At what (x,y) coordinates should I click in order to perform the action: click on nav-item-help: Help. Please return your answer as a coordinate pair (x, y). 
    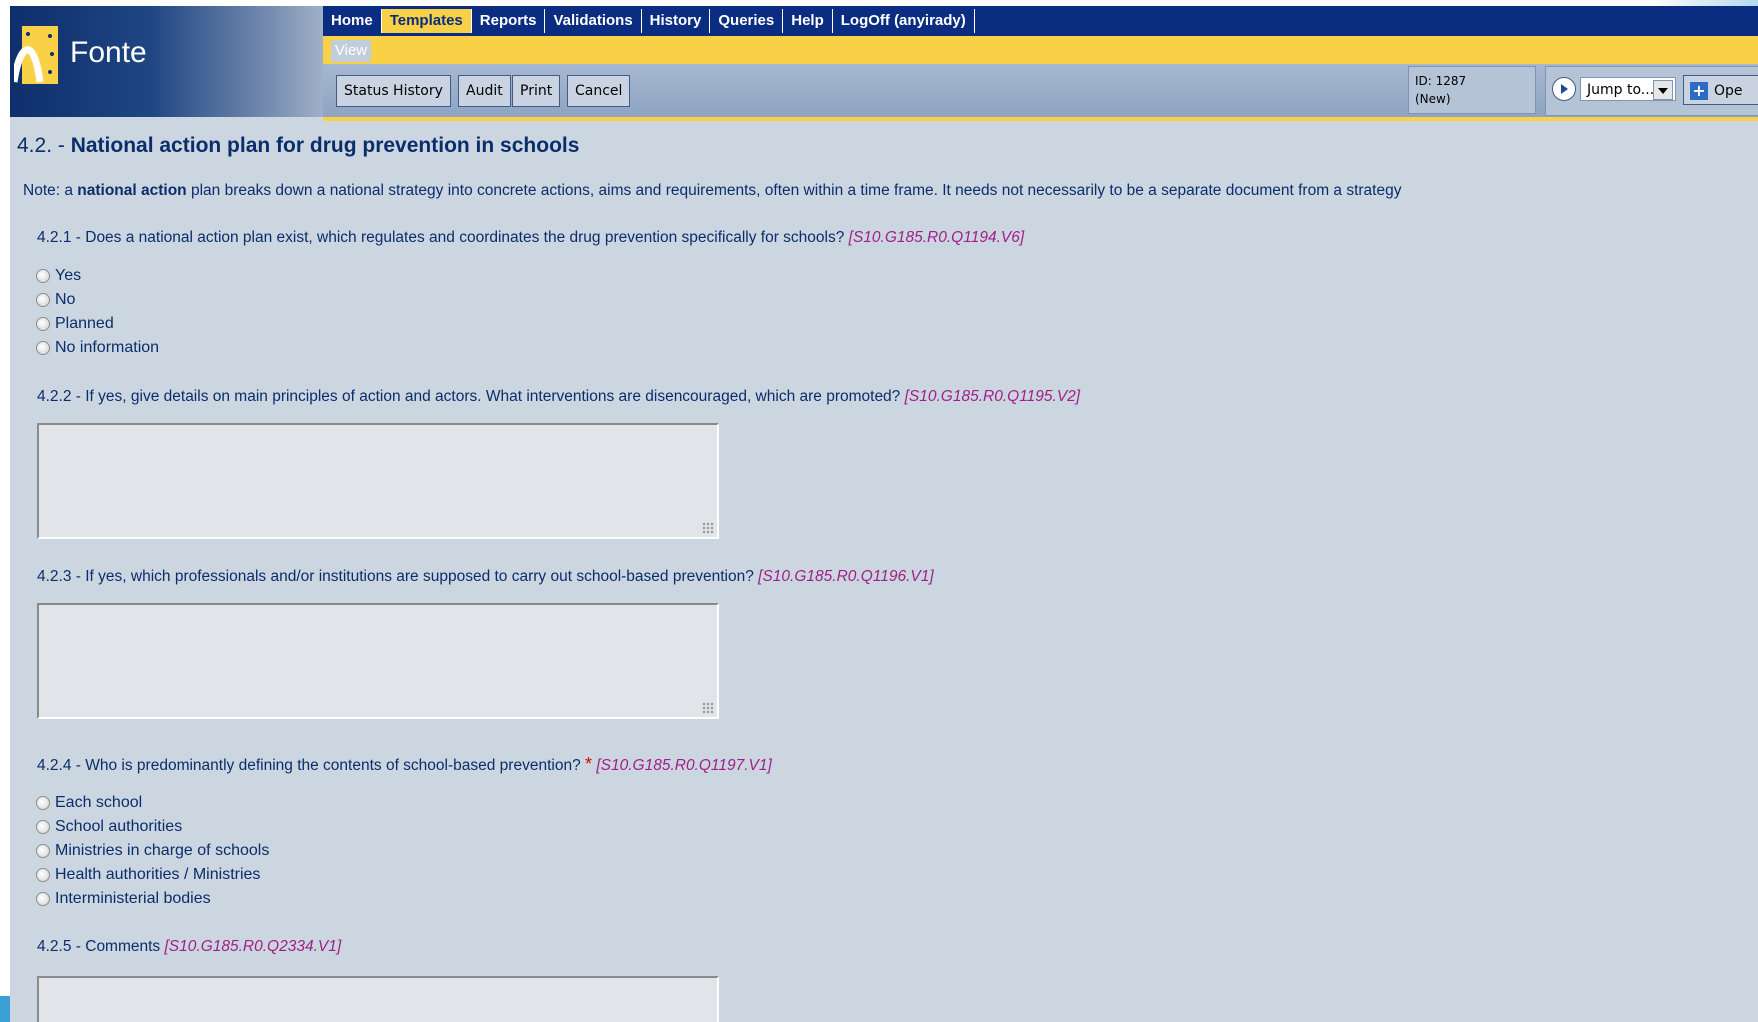
    Looking at the image, I should click on (808, 21).